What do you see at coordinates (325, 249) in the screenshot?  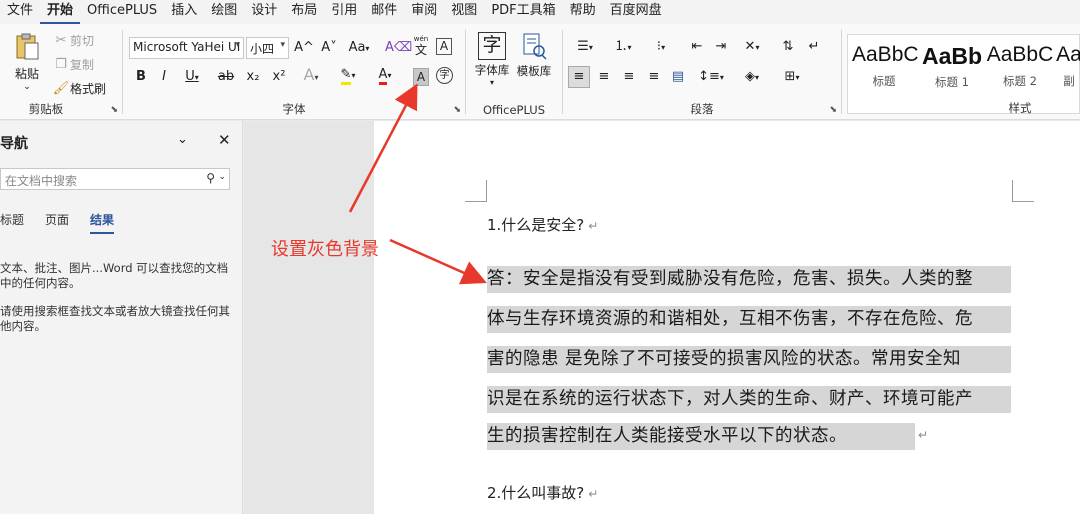 I see `annotation-label: 设置灰色背景` at bounding box center [325, 249].